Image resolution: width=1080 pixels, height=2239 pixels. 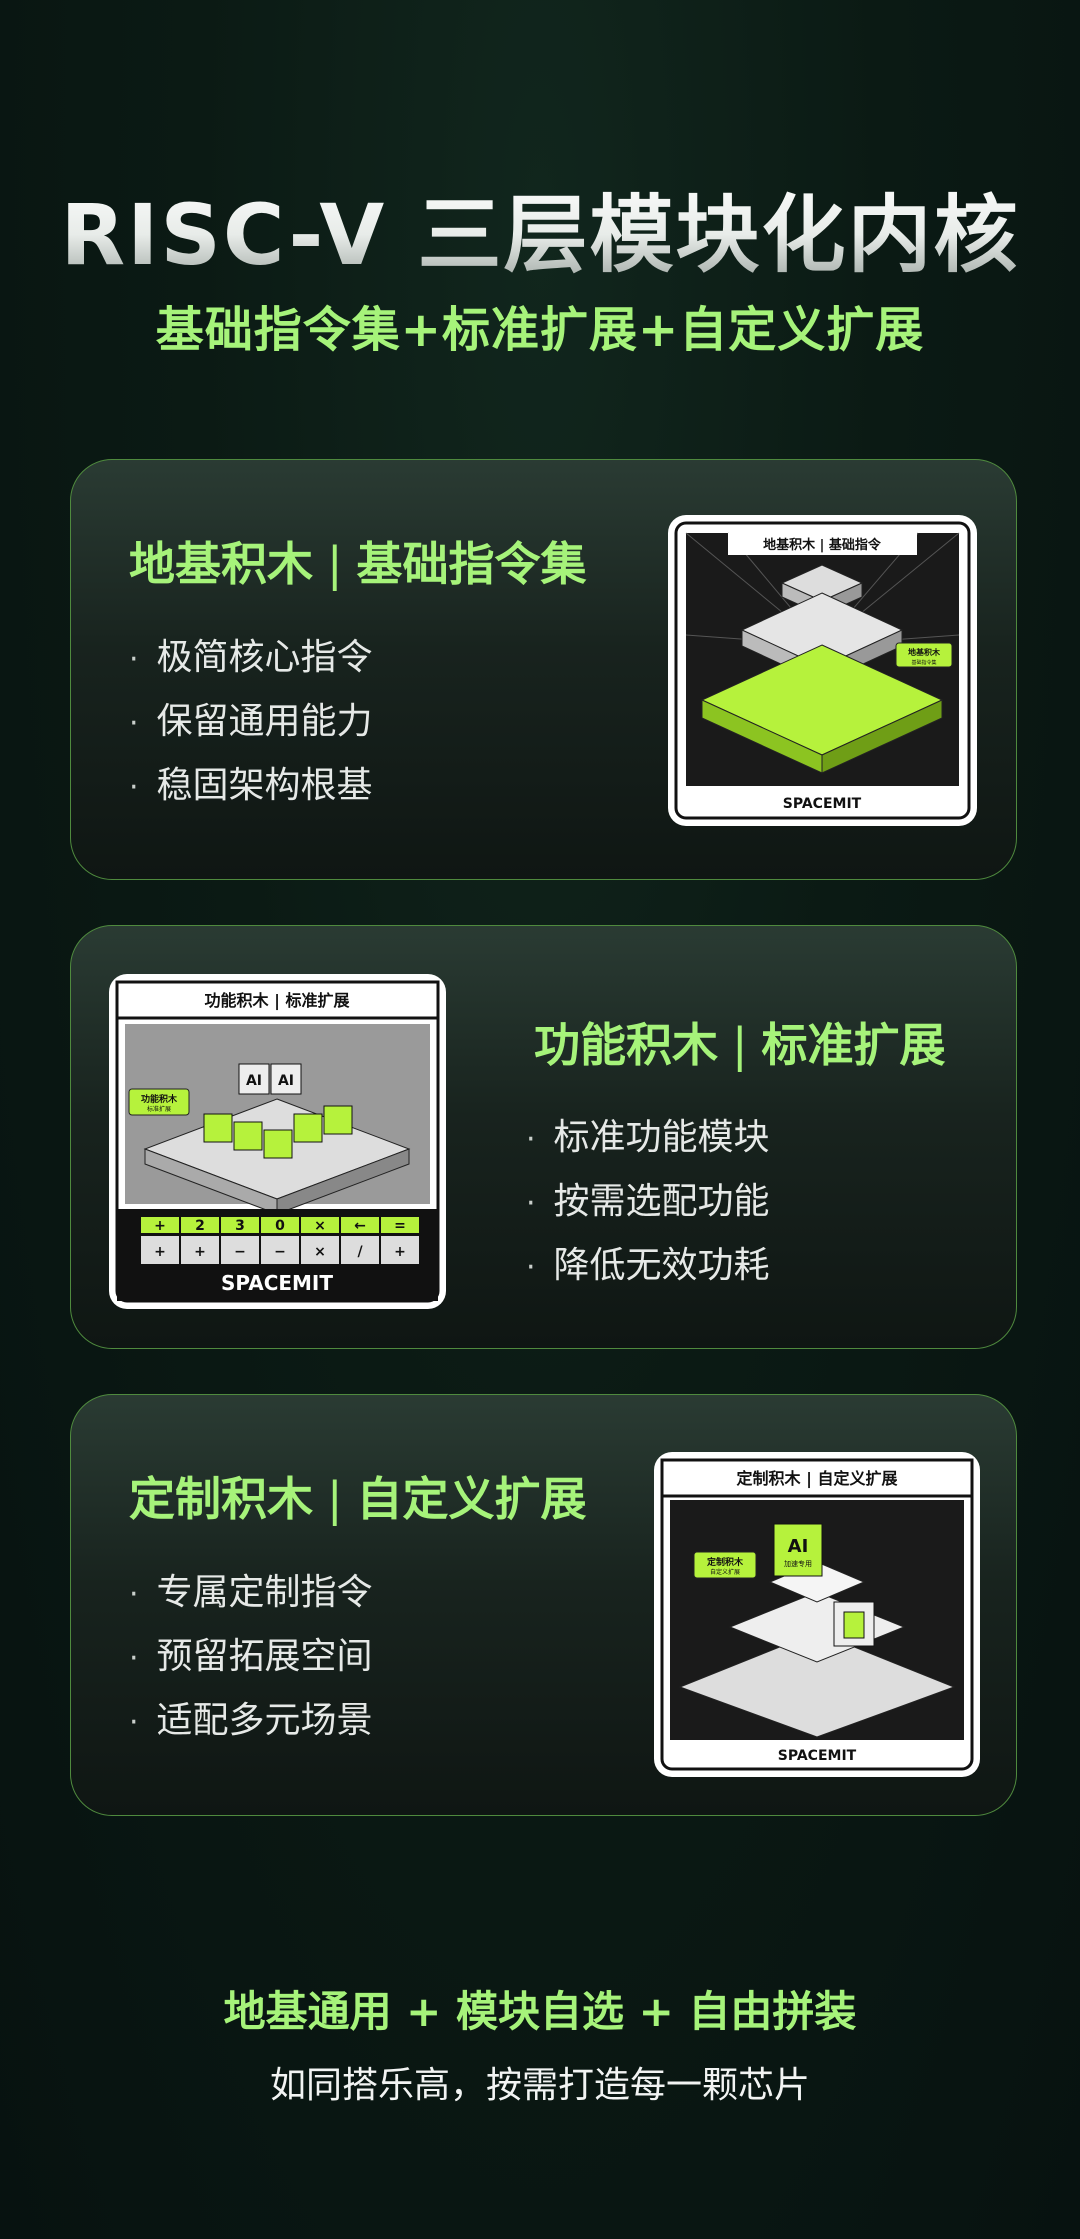 I want to click on svg-text: 标准扩展, so click(x=159, y=1109).